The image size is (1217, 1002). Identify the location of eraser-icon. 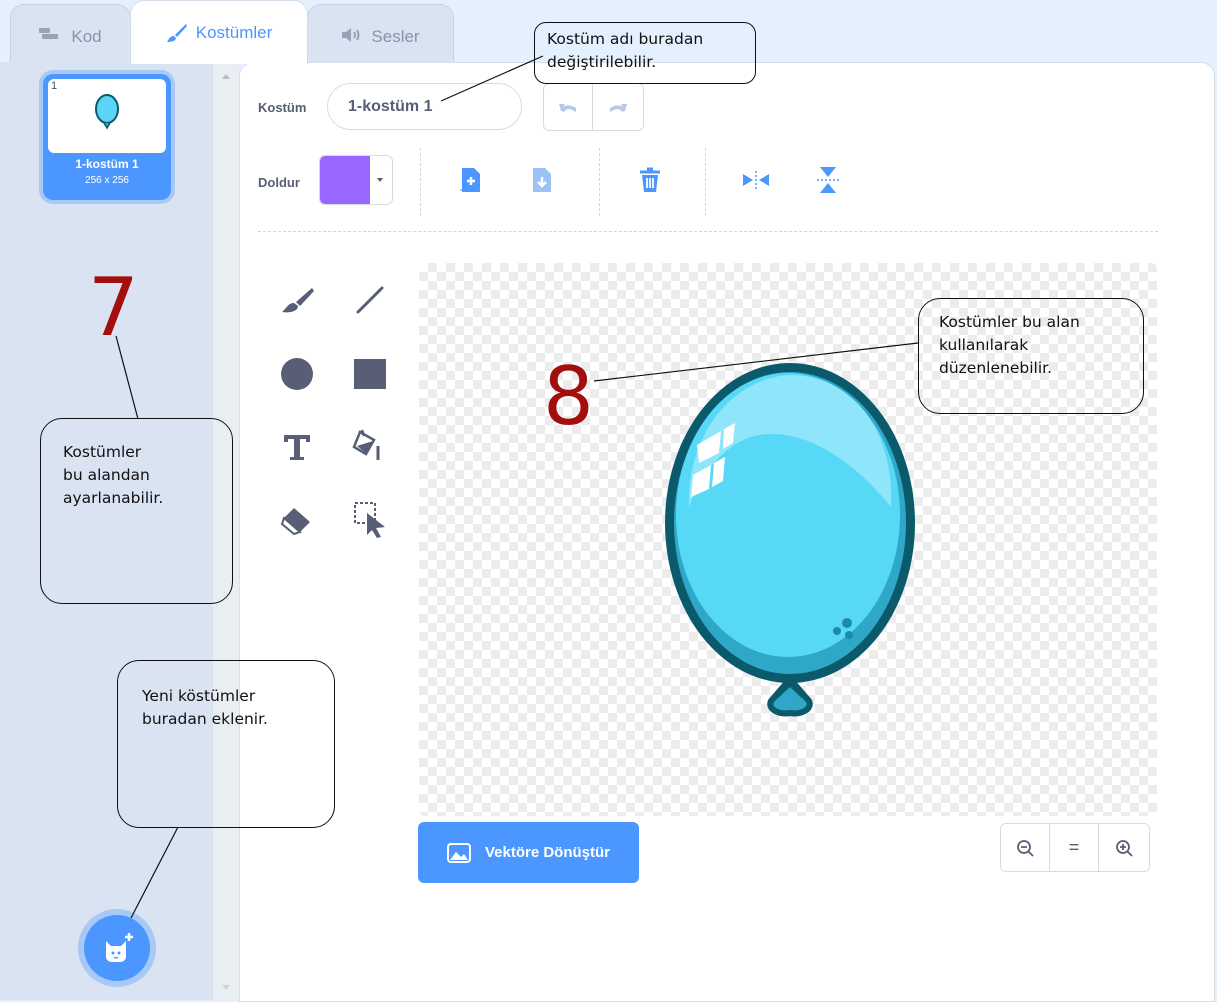
(295, 522).